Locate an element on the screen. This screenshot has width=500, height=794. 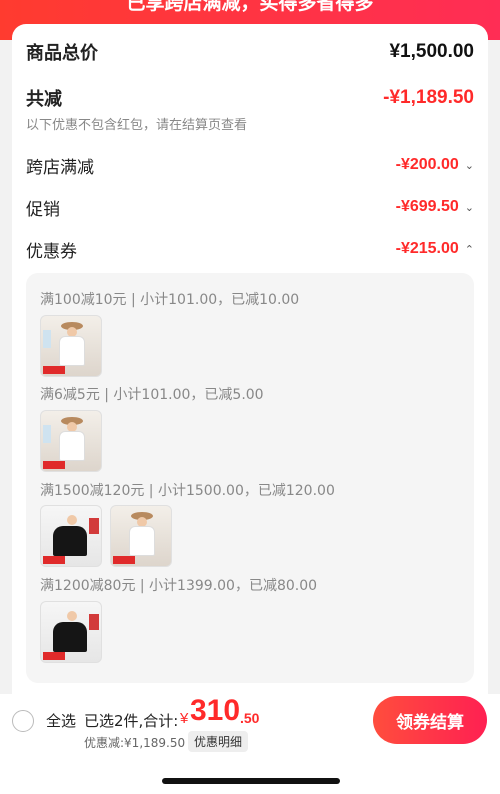
promotion-label: 促销 is located at coordinates (43, 209).